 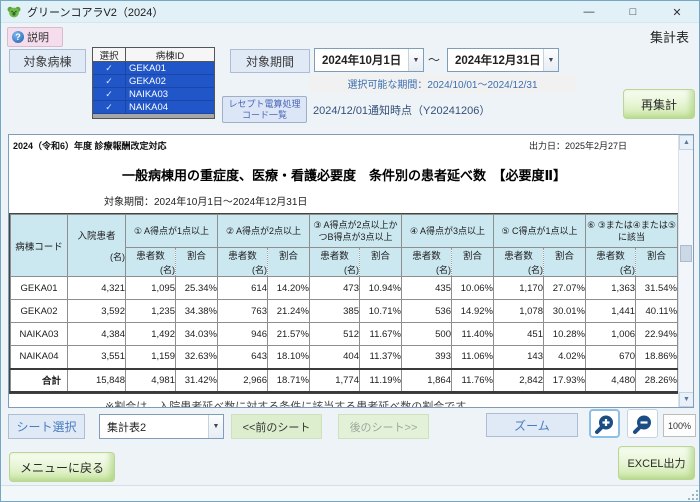 What do you see at coordinates (153, 68) in the screenshot?
I see `ward-row: ✓ GEKA01` at bounding box center [153, 68].